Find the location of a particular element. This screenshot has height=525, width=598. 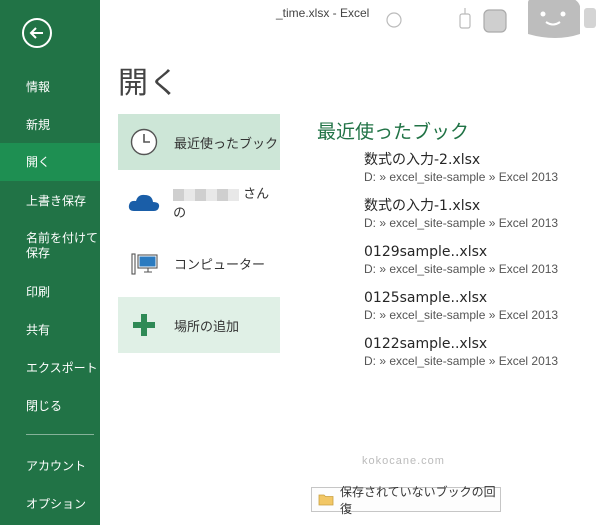

onedrive-cloud-icon is located at coordinates (143, 202).